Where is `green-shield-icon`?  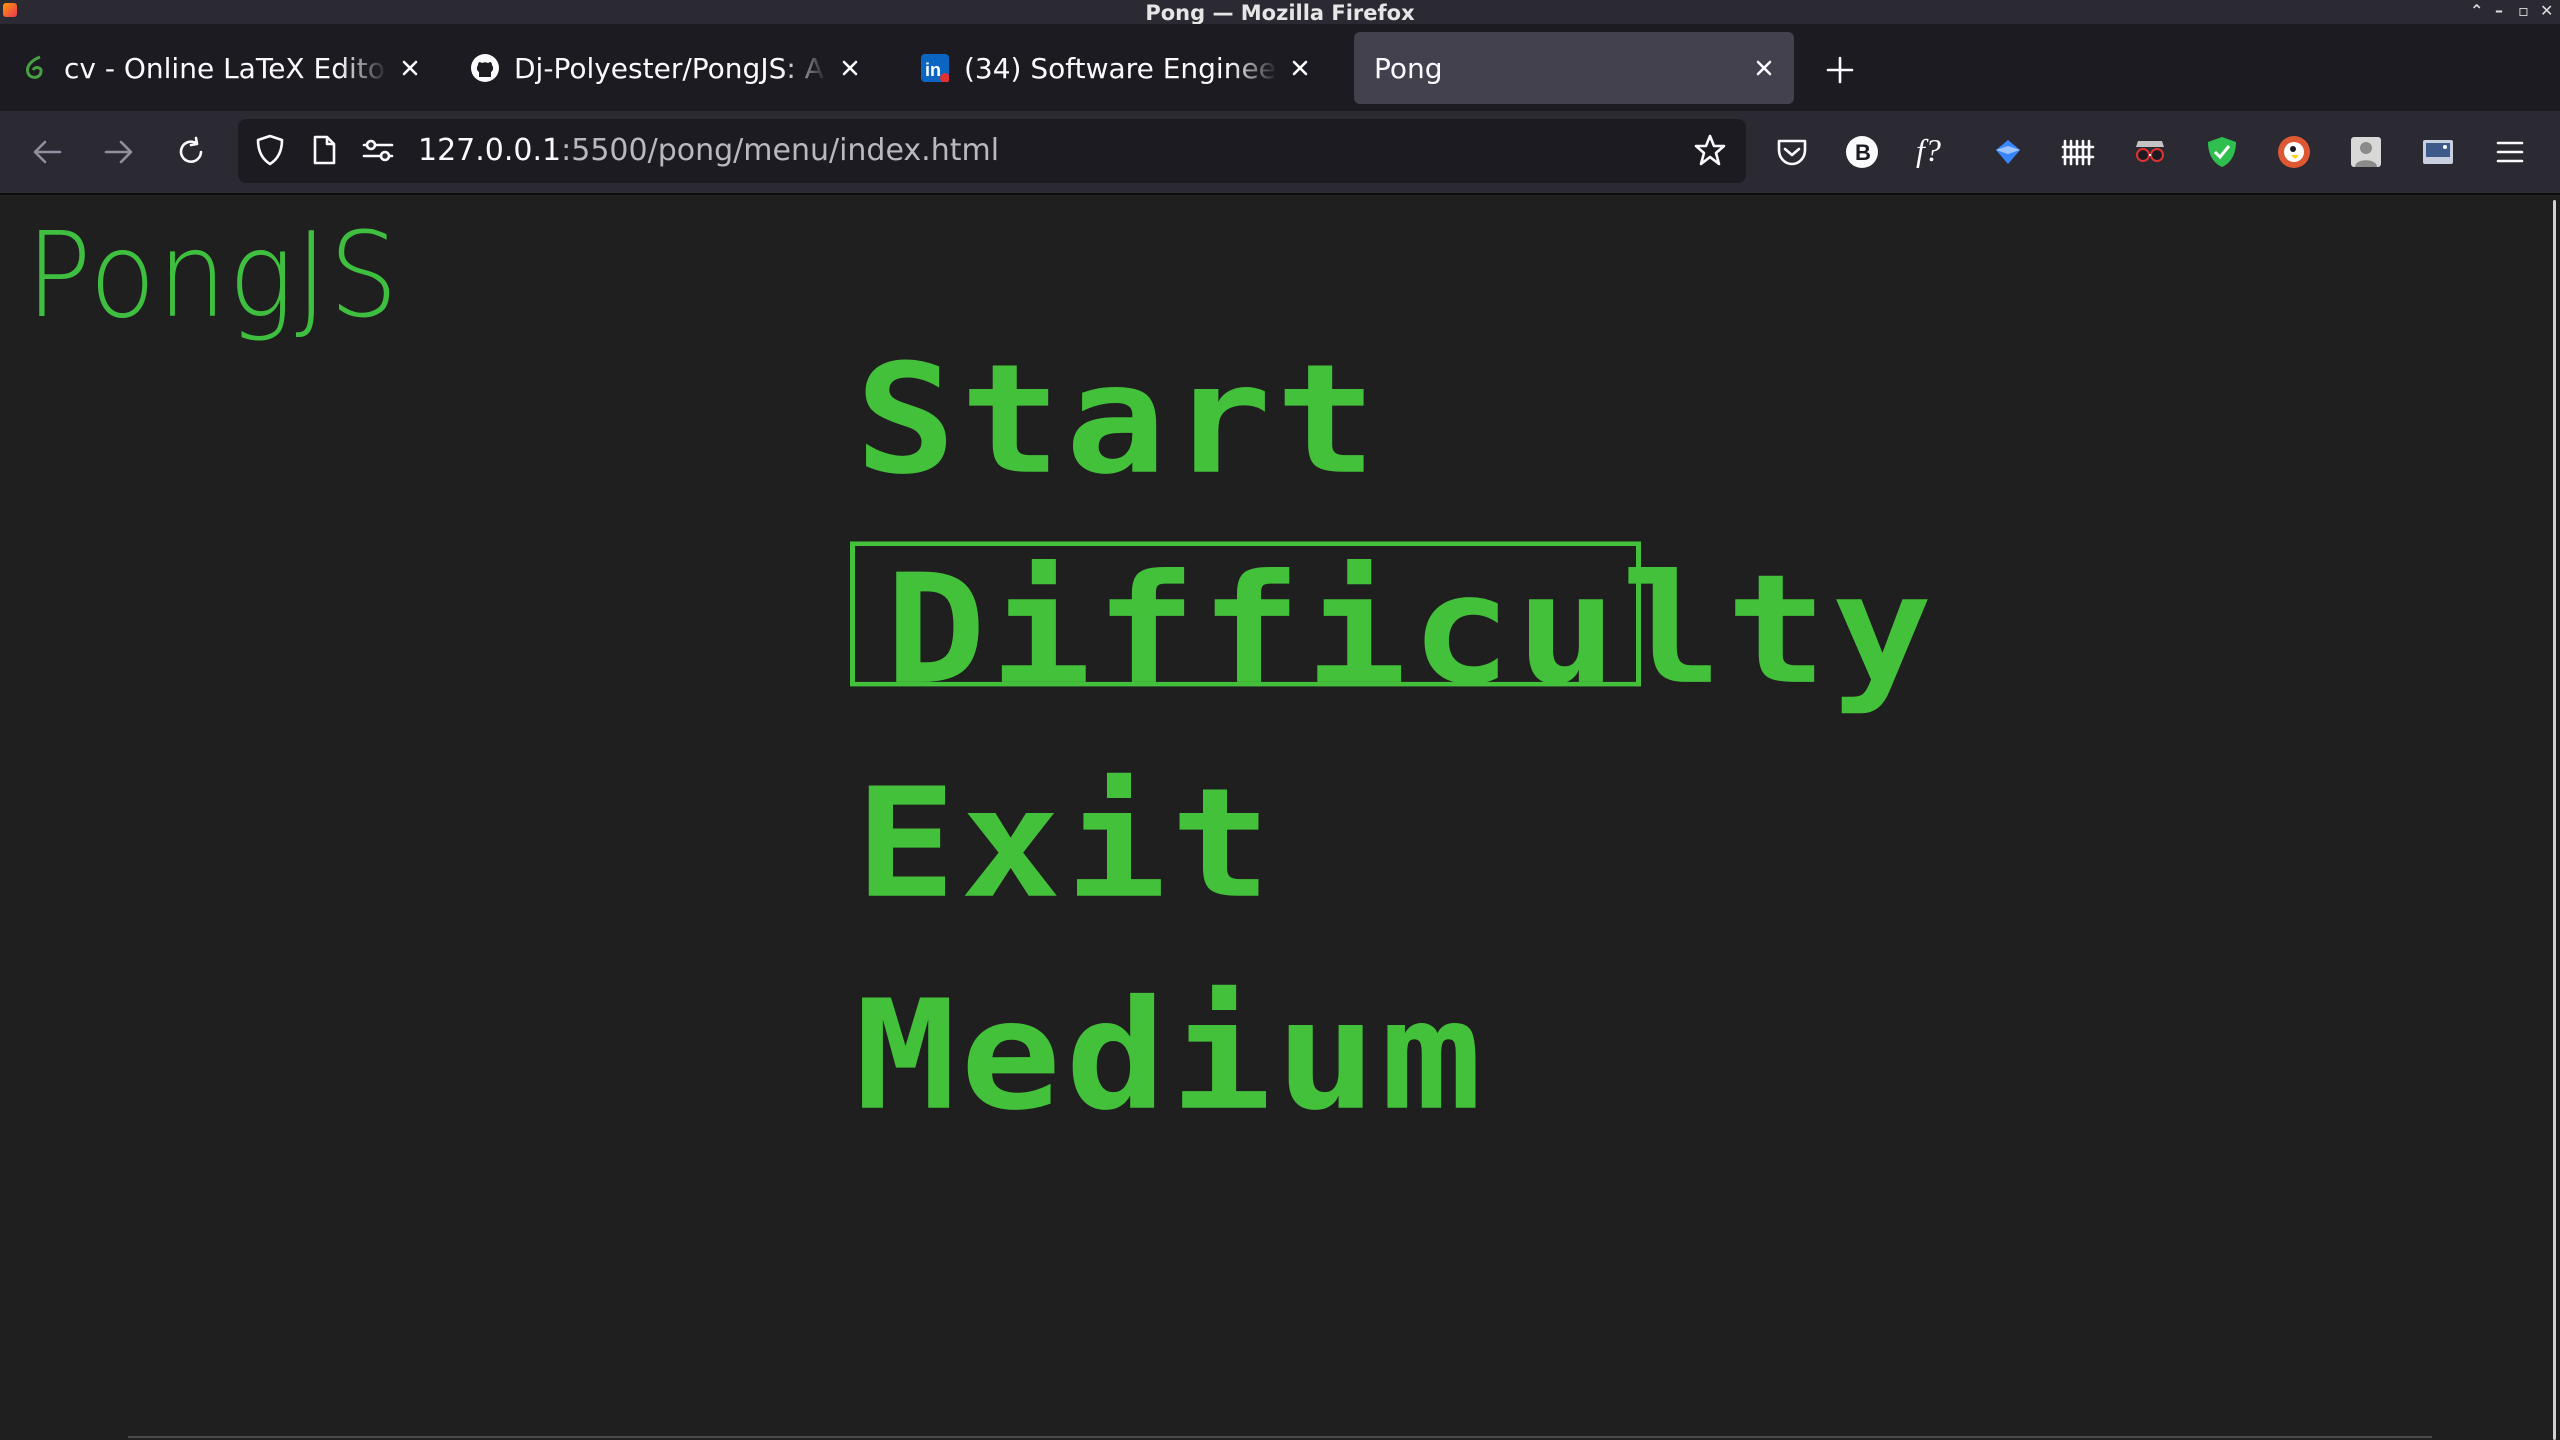 green-shield-icon is located at coordinates (2222, 152).